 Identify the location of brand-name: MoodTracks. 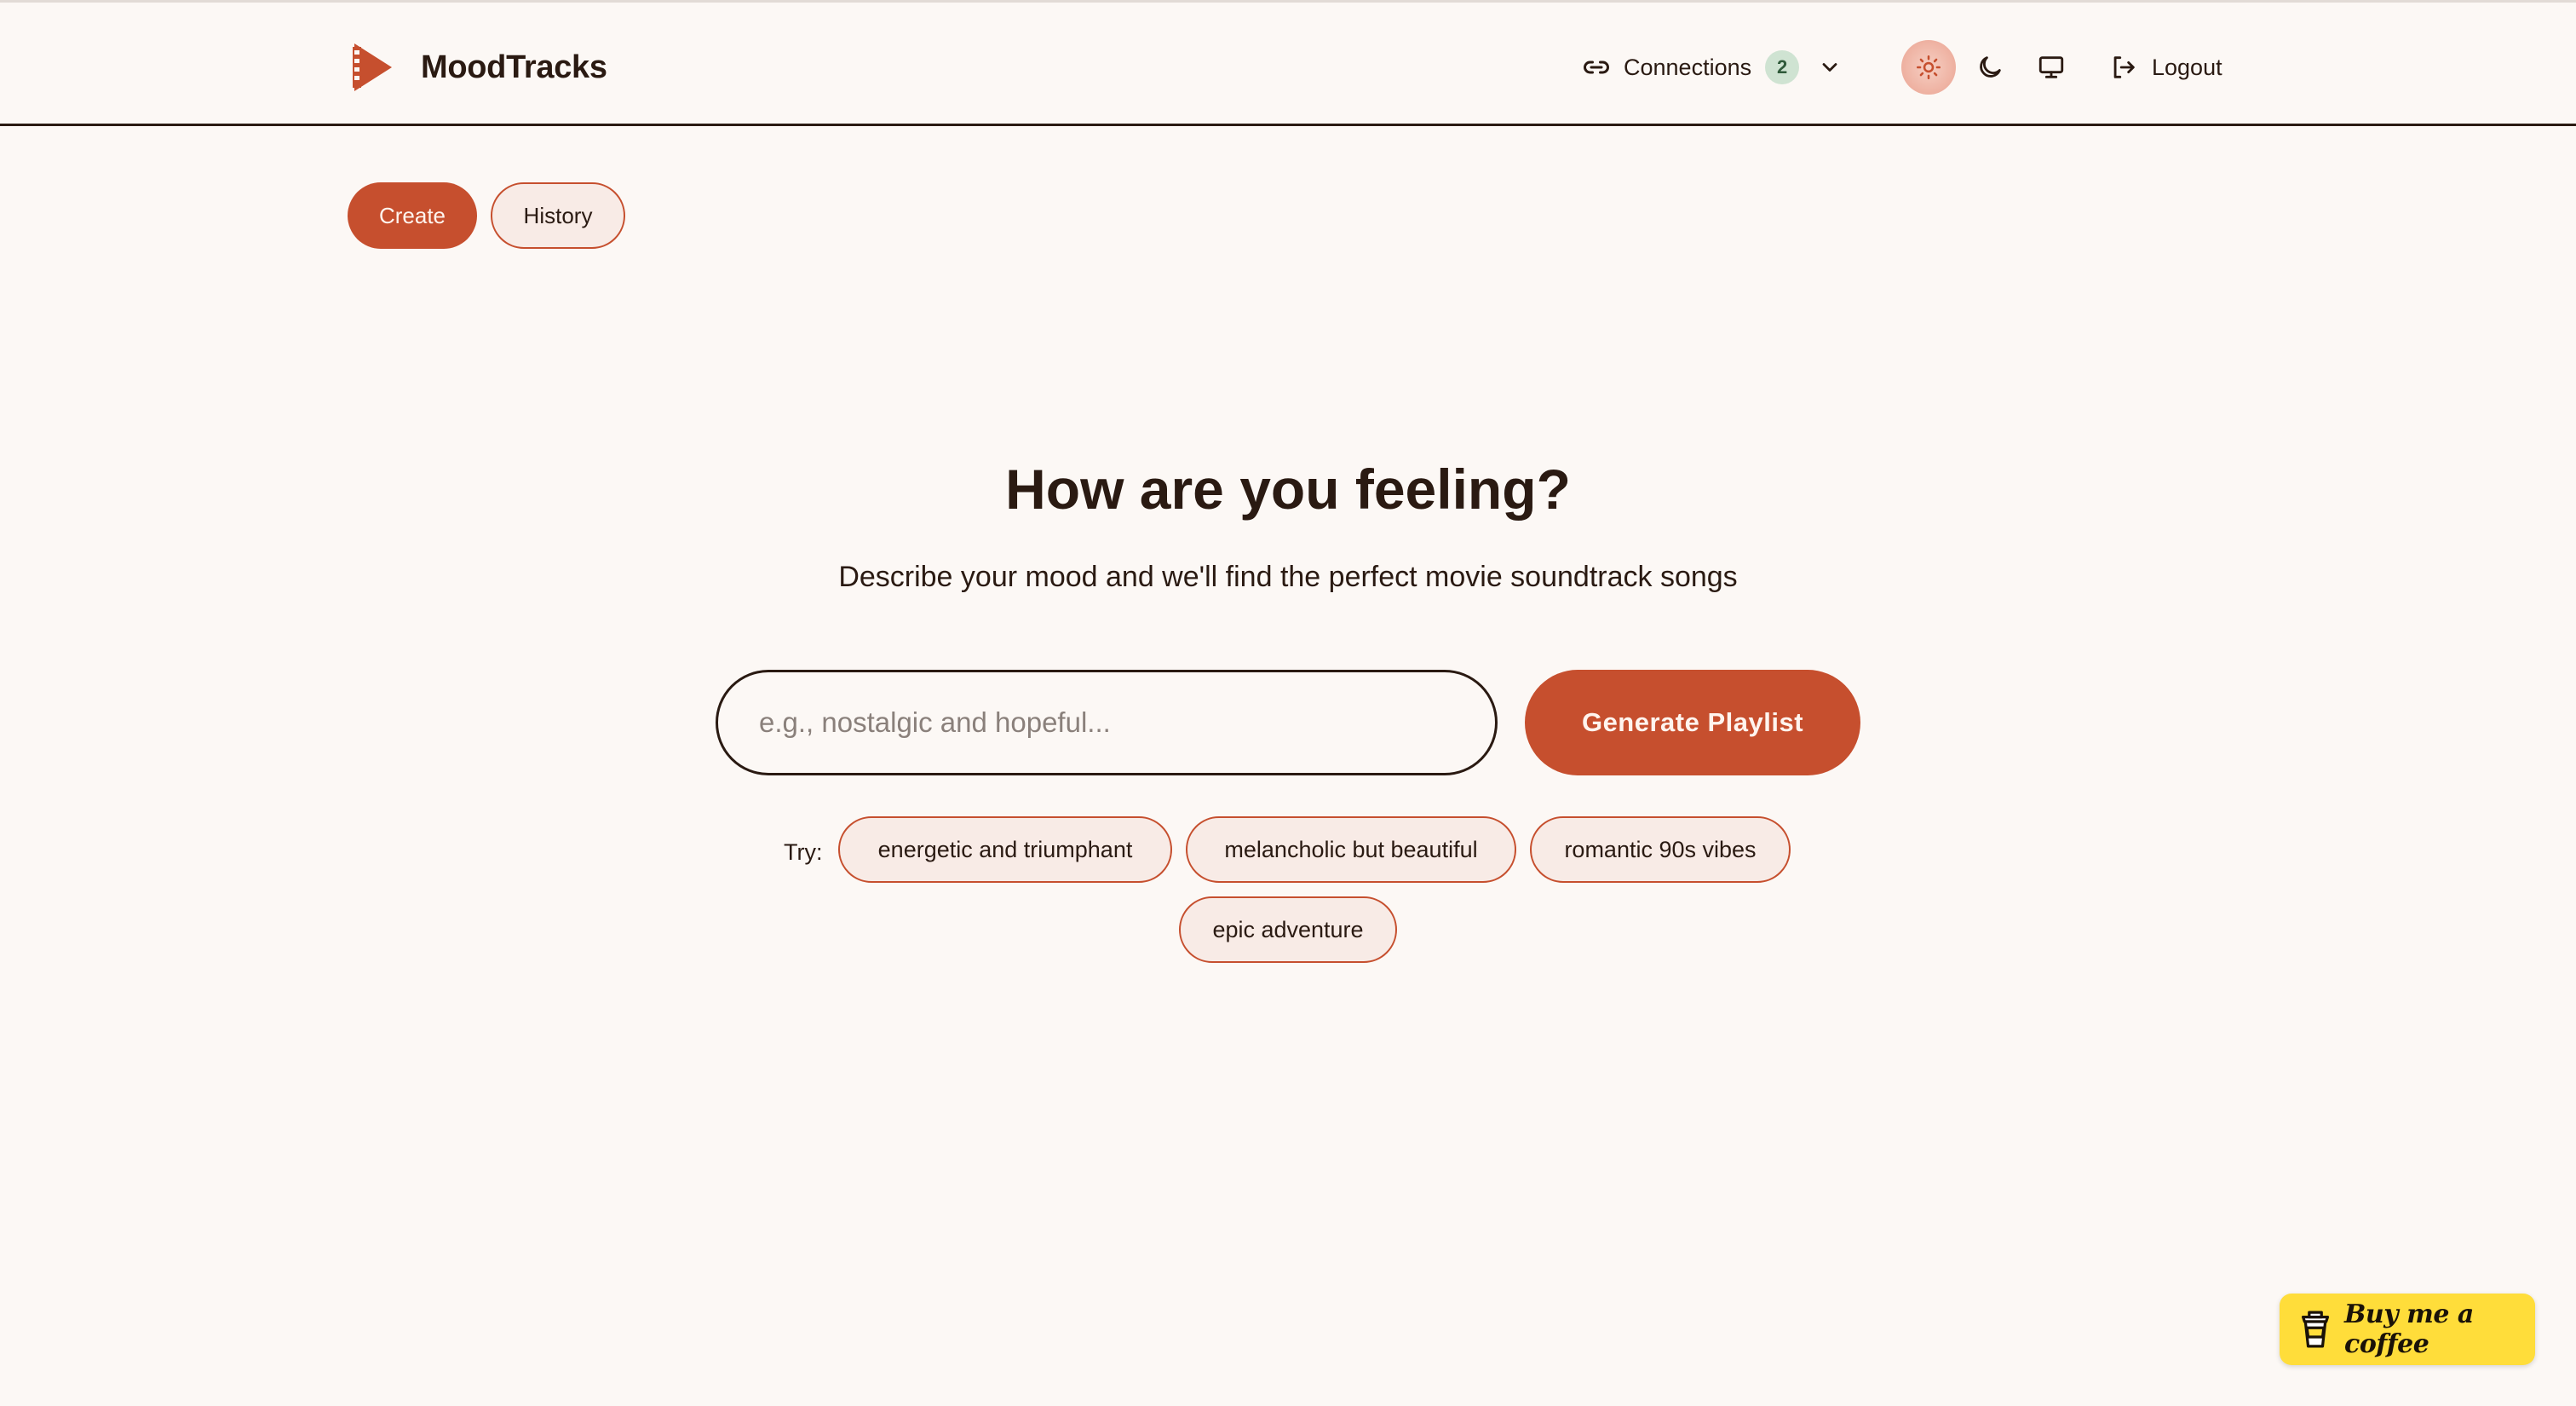
(514, 67).